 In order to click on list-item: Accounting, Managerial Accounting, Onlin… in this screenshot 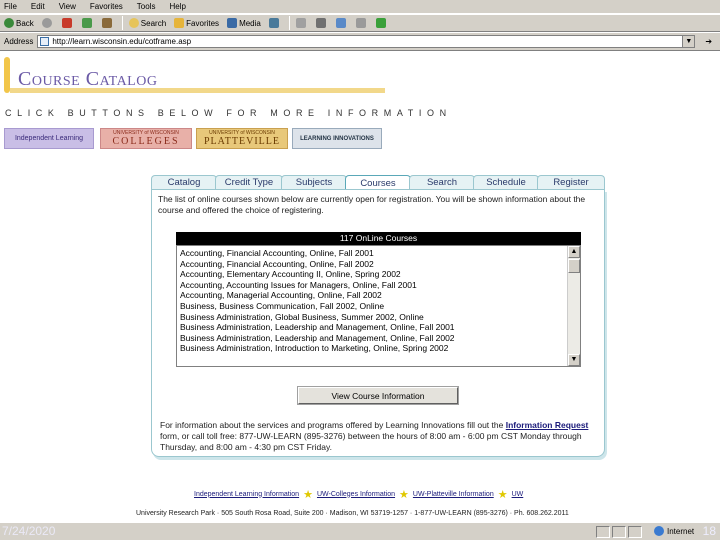, I will do `click(372, 295)`.